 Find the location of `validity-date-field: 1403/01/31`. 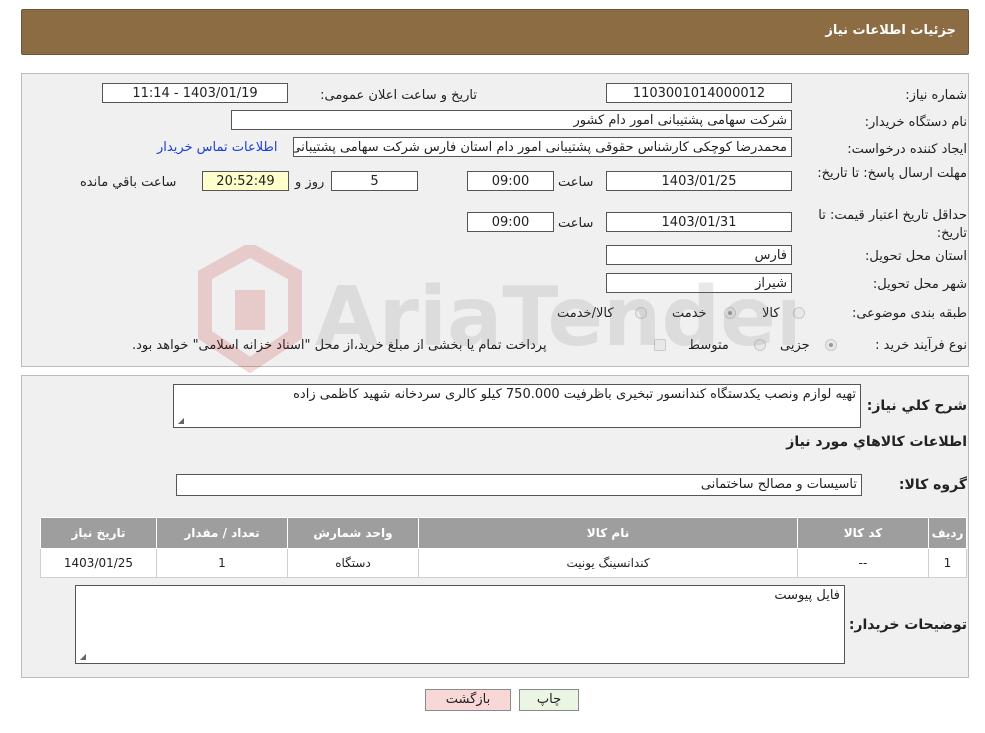

validity-date-field: 1403/01/31 is located at coordinates (699, 222).